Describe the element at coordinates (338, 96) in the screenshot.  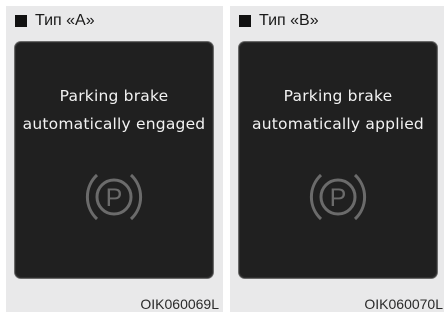
I see `message-b-line1: Parking brake` at that location.